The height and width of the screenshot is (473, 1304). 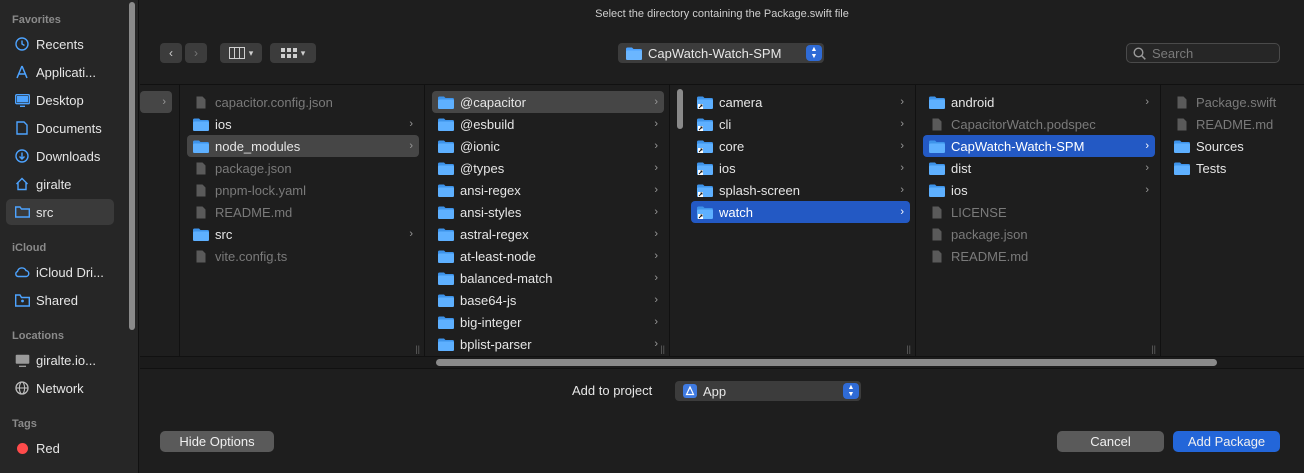 What do you see at coordinates (1039, 102) in the screenshot?
I see `folder-item: android ›` at bounding box center [1039, 102].